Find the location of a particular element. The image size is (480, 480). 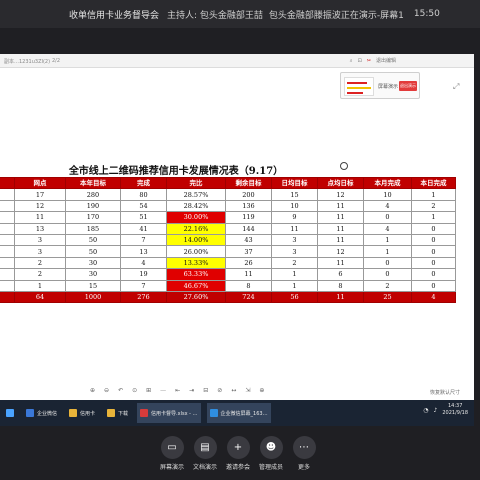

stop-presenting-button: 退出演示 is located at coordinates (408, 86).